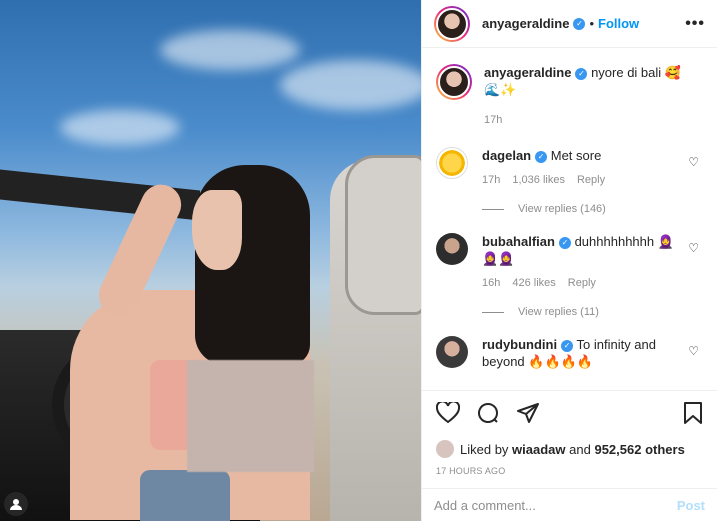 This screenshot has width=717, height=521. I want to click on comment-likes: 426 likes, so click(533, 283).